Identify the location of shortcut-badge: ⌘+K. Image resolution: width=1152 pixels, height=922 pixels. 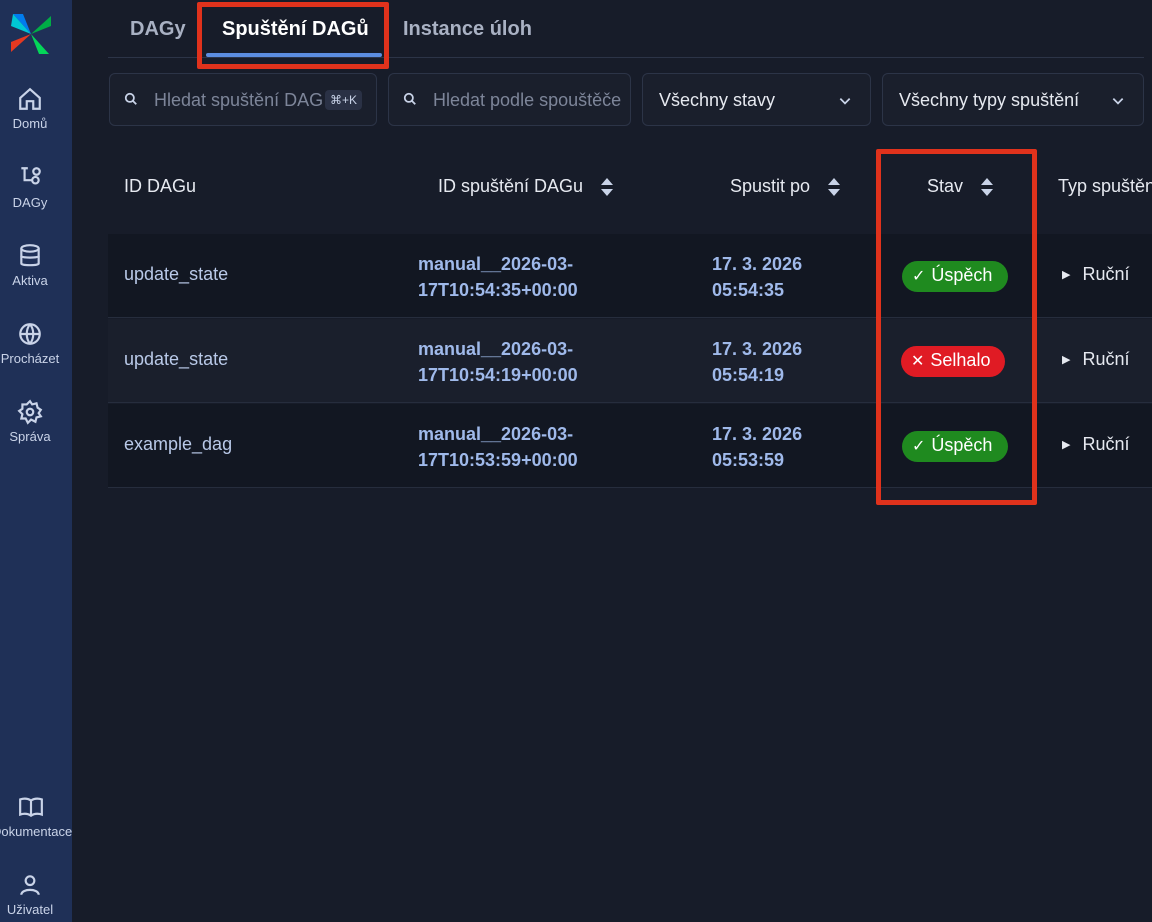
(343, 100).